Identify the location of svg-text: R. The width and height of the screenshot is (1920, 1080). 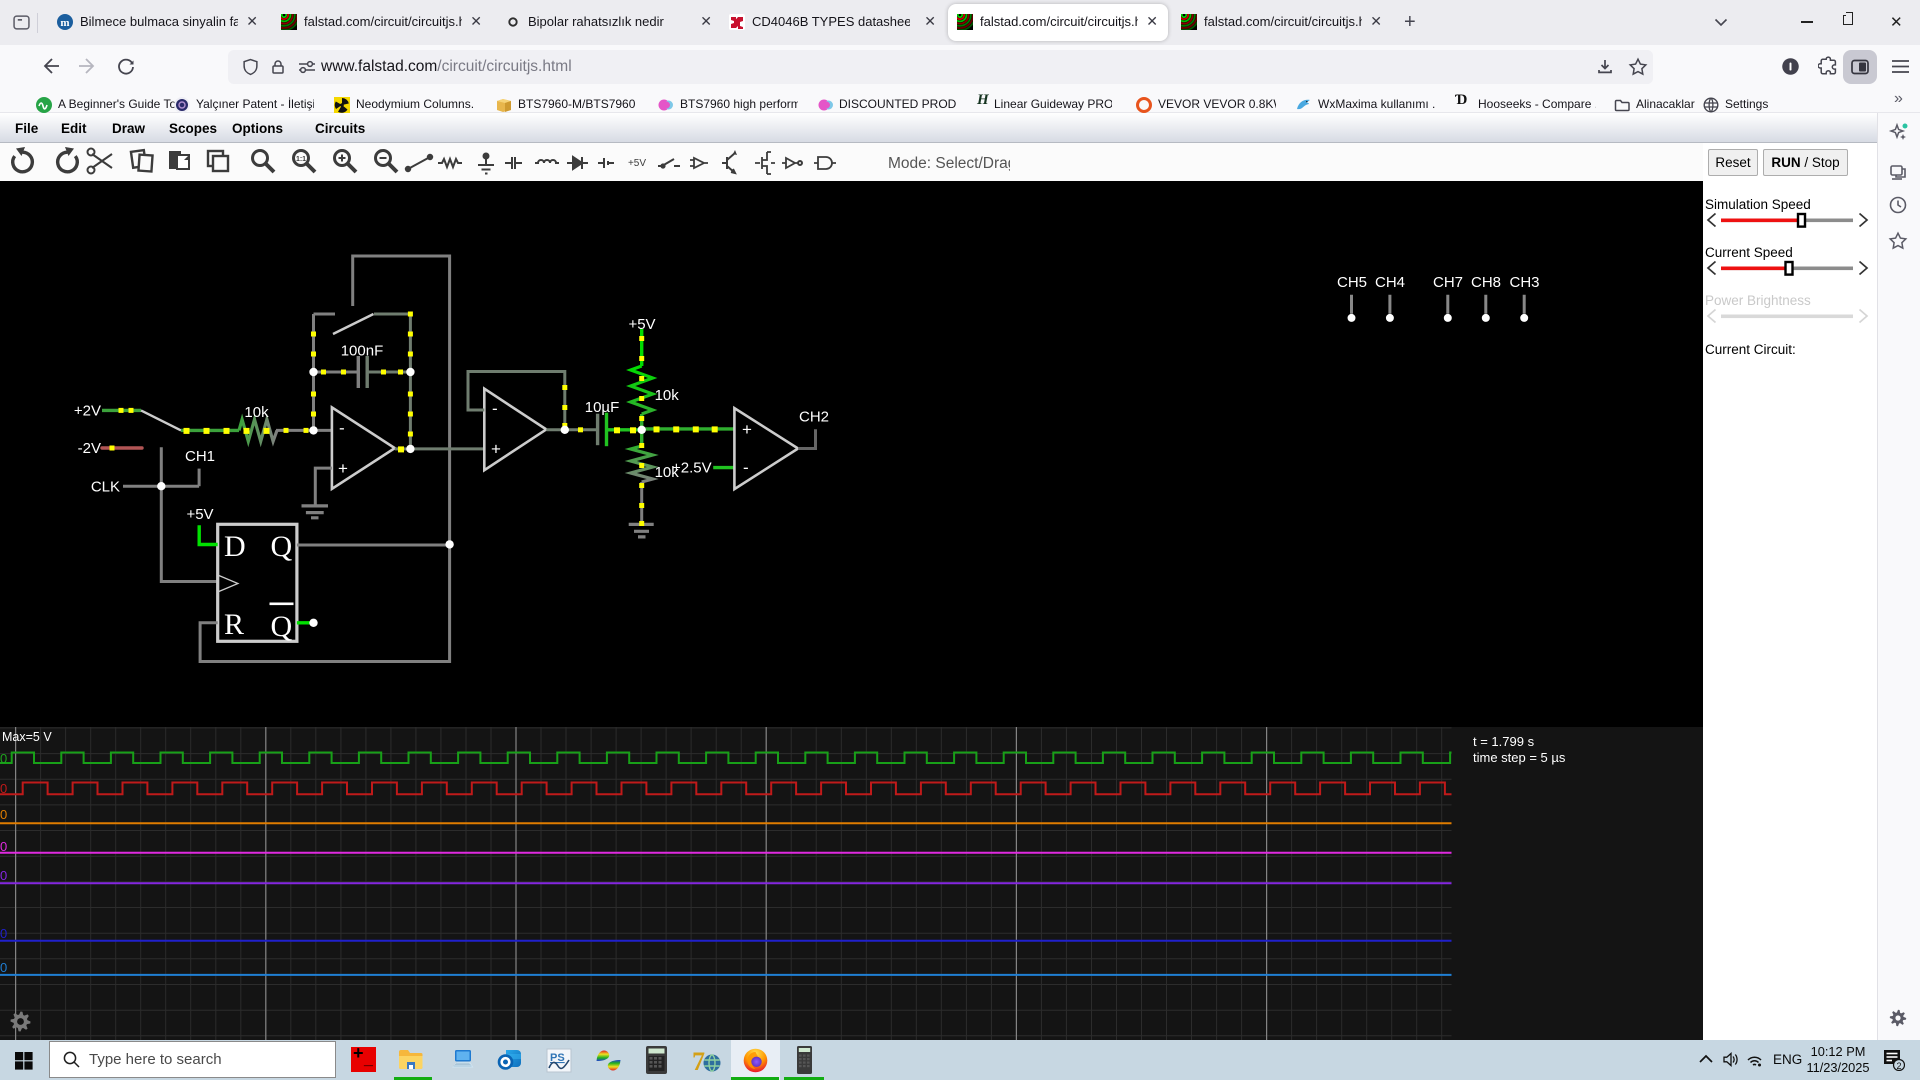
(234, 624).